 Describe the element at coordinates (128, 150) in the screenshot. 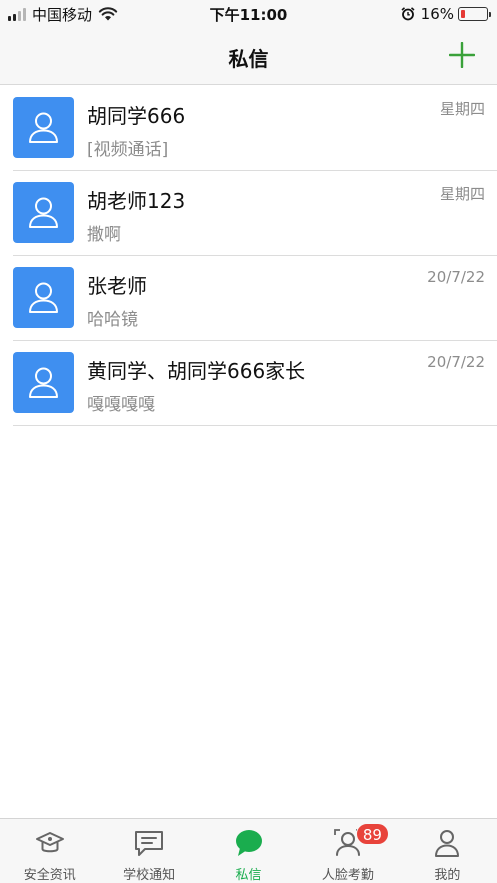

I see `conversation-preview: [视频通话]` at that location.